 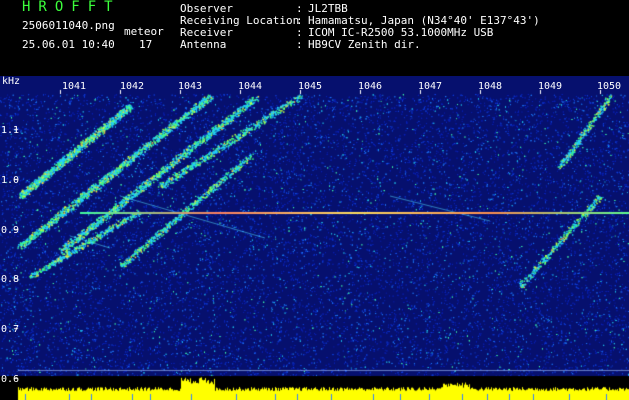 I want to click on datetime-text: 25.06.01 10:40, so click(x=68, y=44).